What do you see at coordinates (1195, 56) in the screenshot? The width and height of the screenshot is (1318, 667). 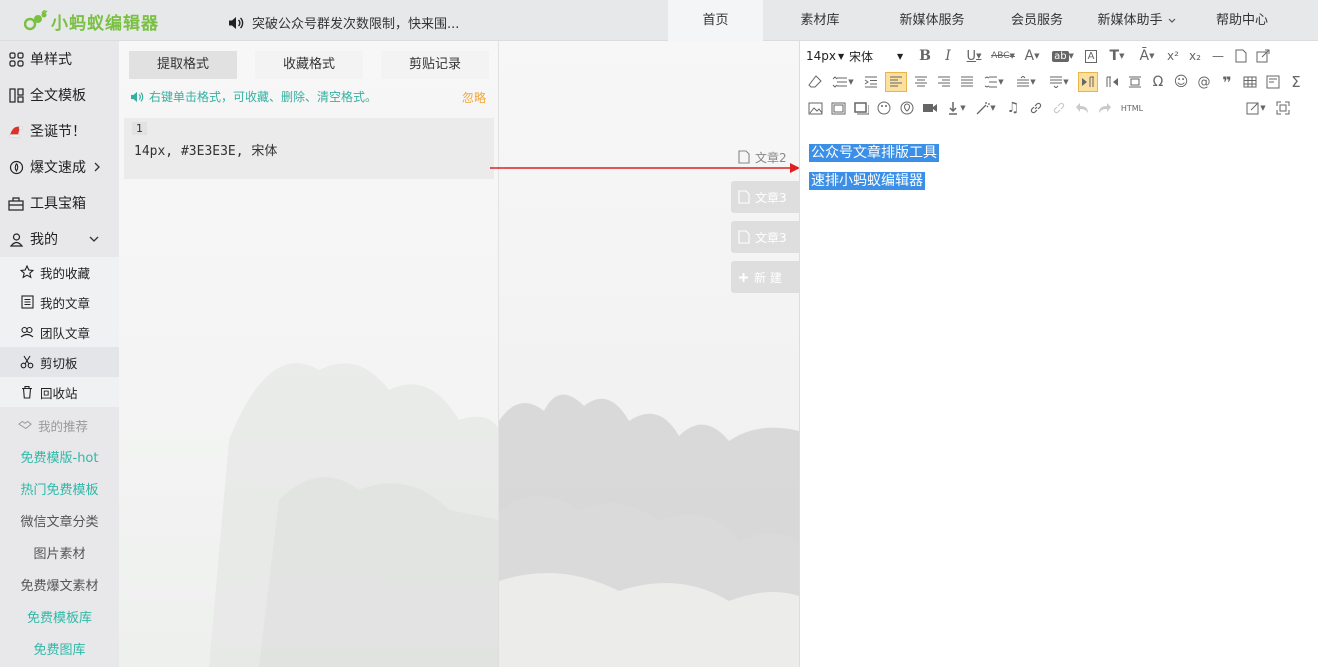 I see `subscript-icon: x₂` at bounding box center [1195, 56].